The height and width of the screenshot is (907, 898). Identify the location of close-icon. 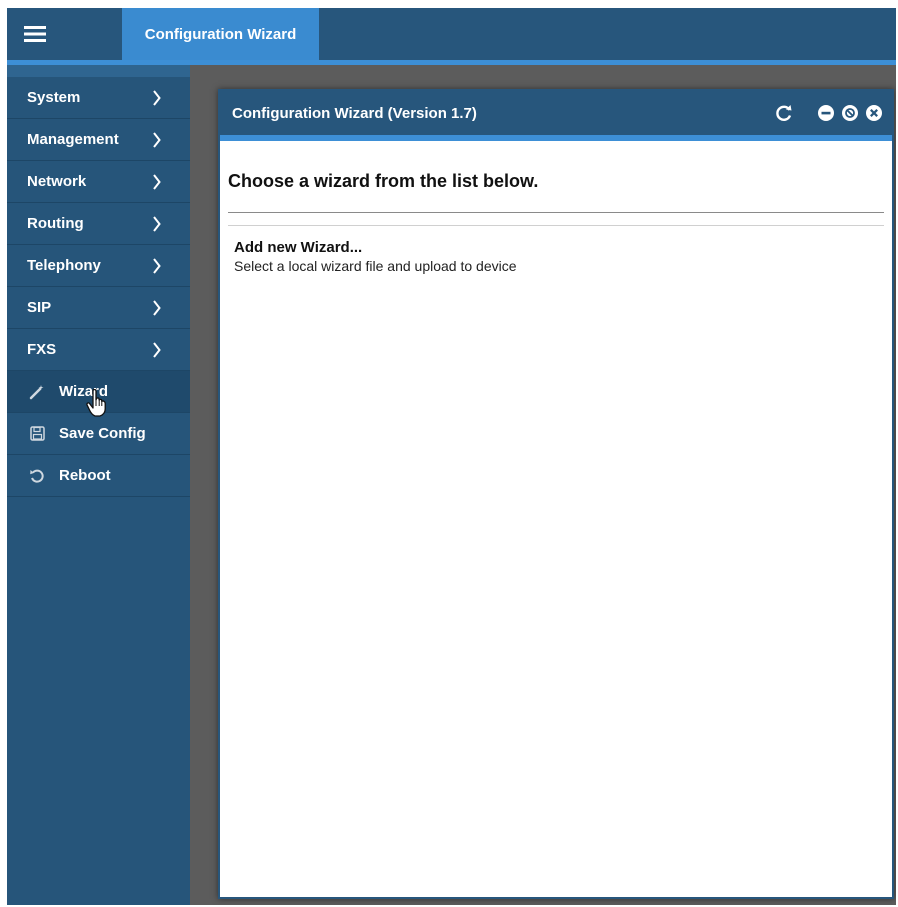
(874, 113).